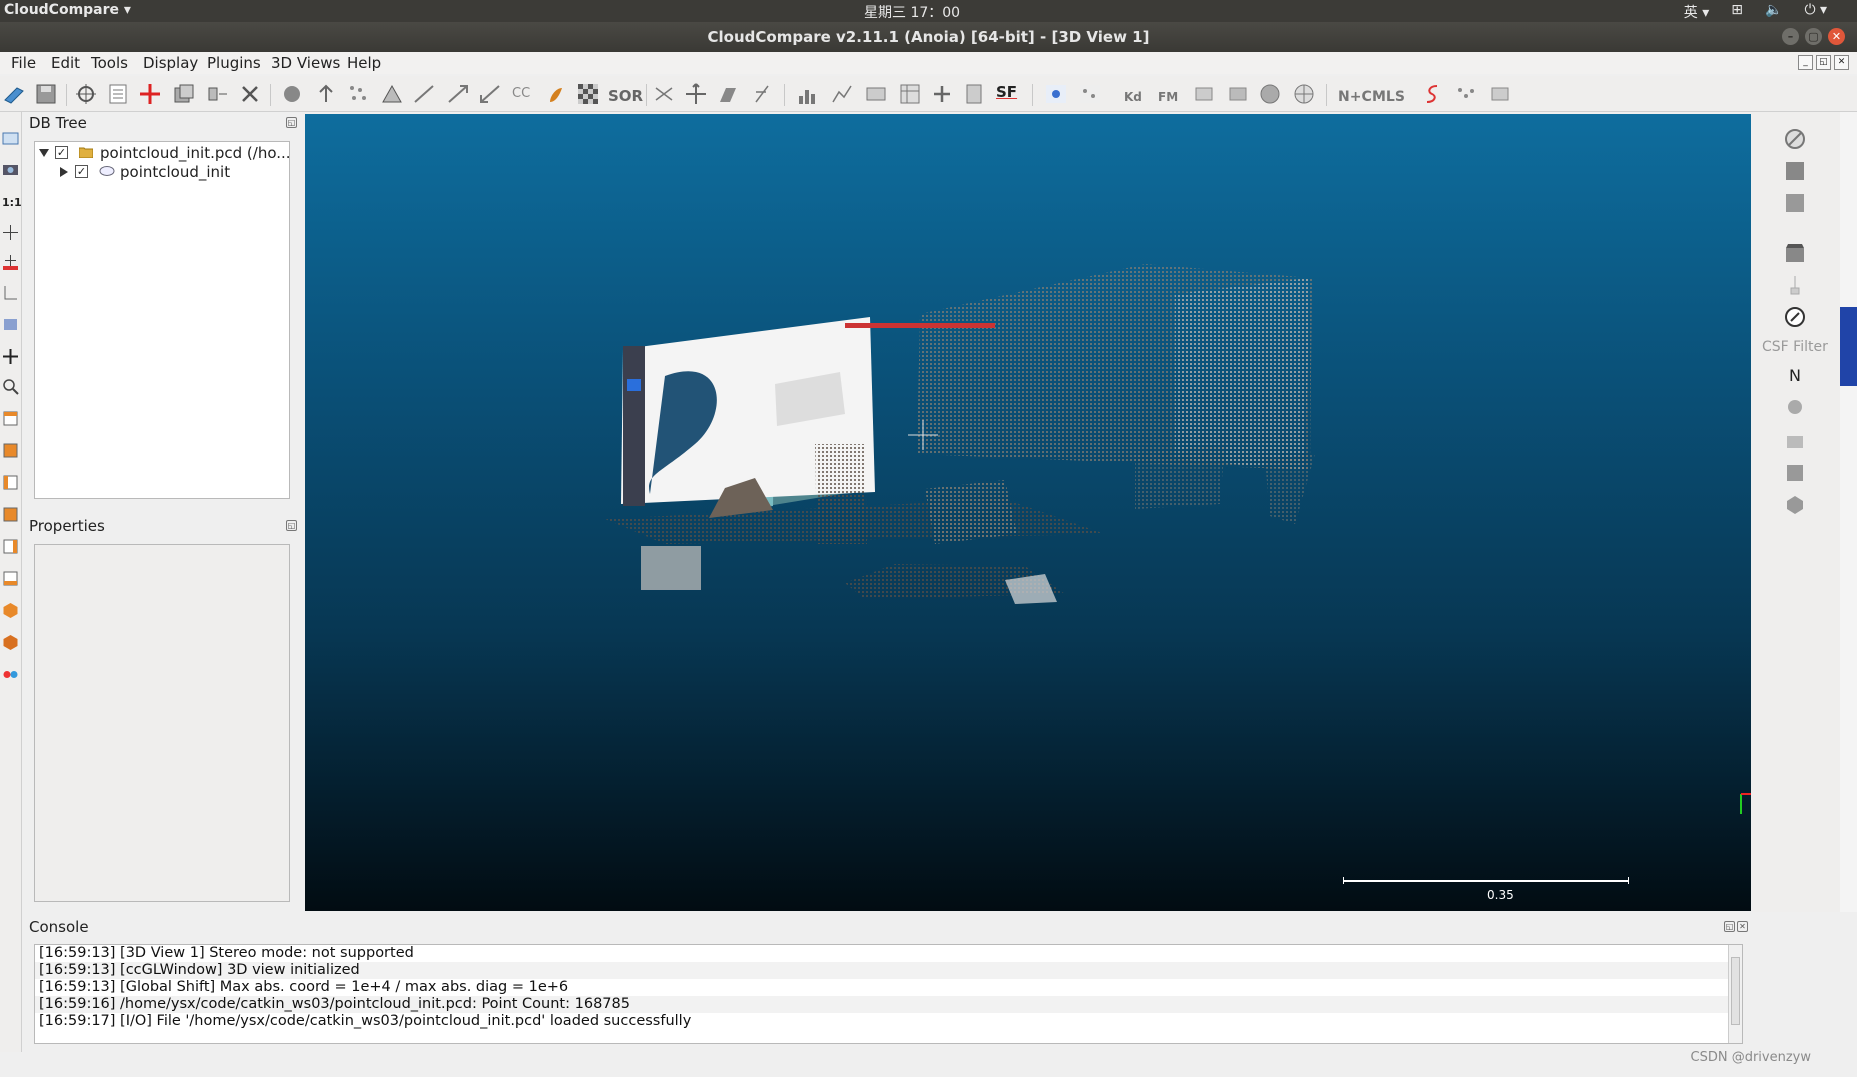 This screenshot has height=1077, width=1857. What do you see at coordinates (65, 63) in the screenshot?
I see `menu-edit: Edit` at bounding box center [65, 63].